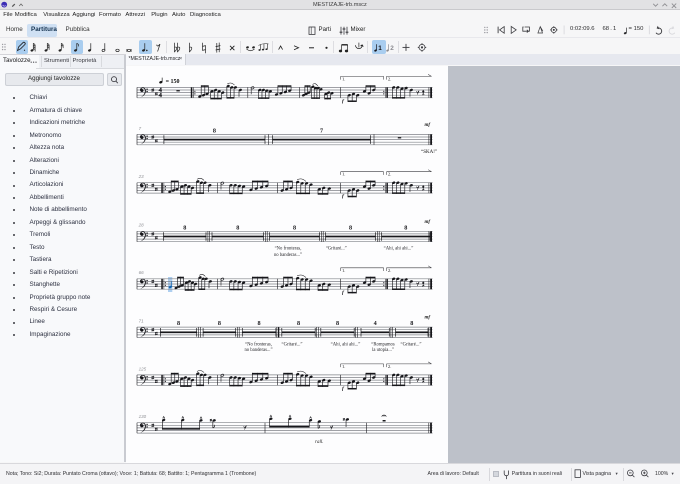  What do you see at coordinates (429, 152) in the screenshot?
I see `svg-text: “SKA!”` at bounding box center [429, 152].